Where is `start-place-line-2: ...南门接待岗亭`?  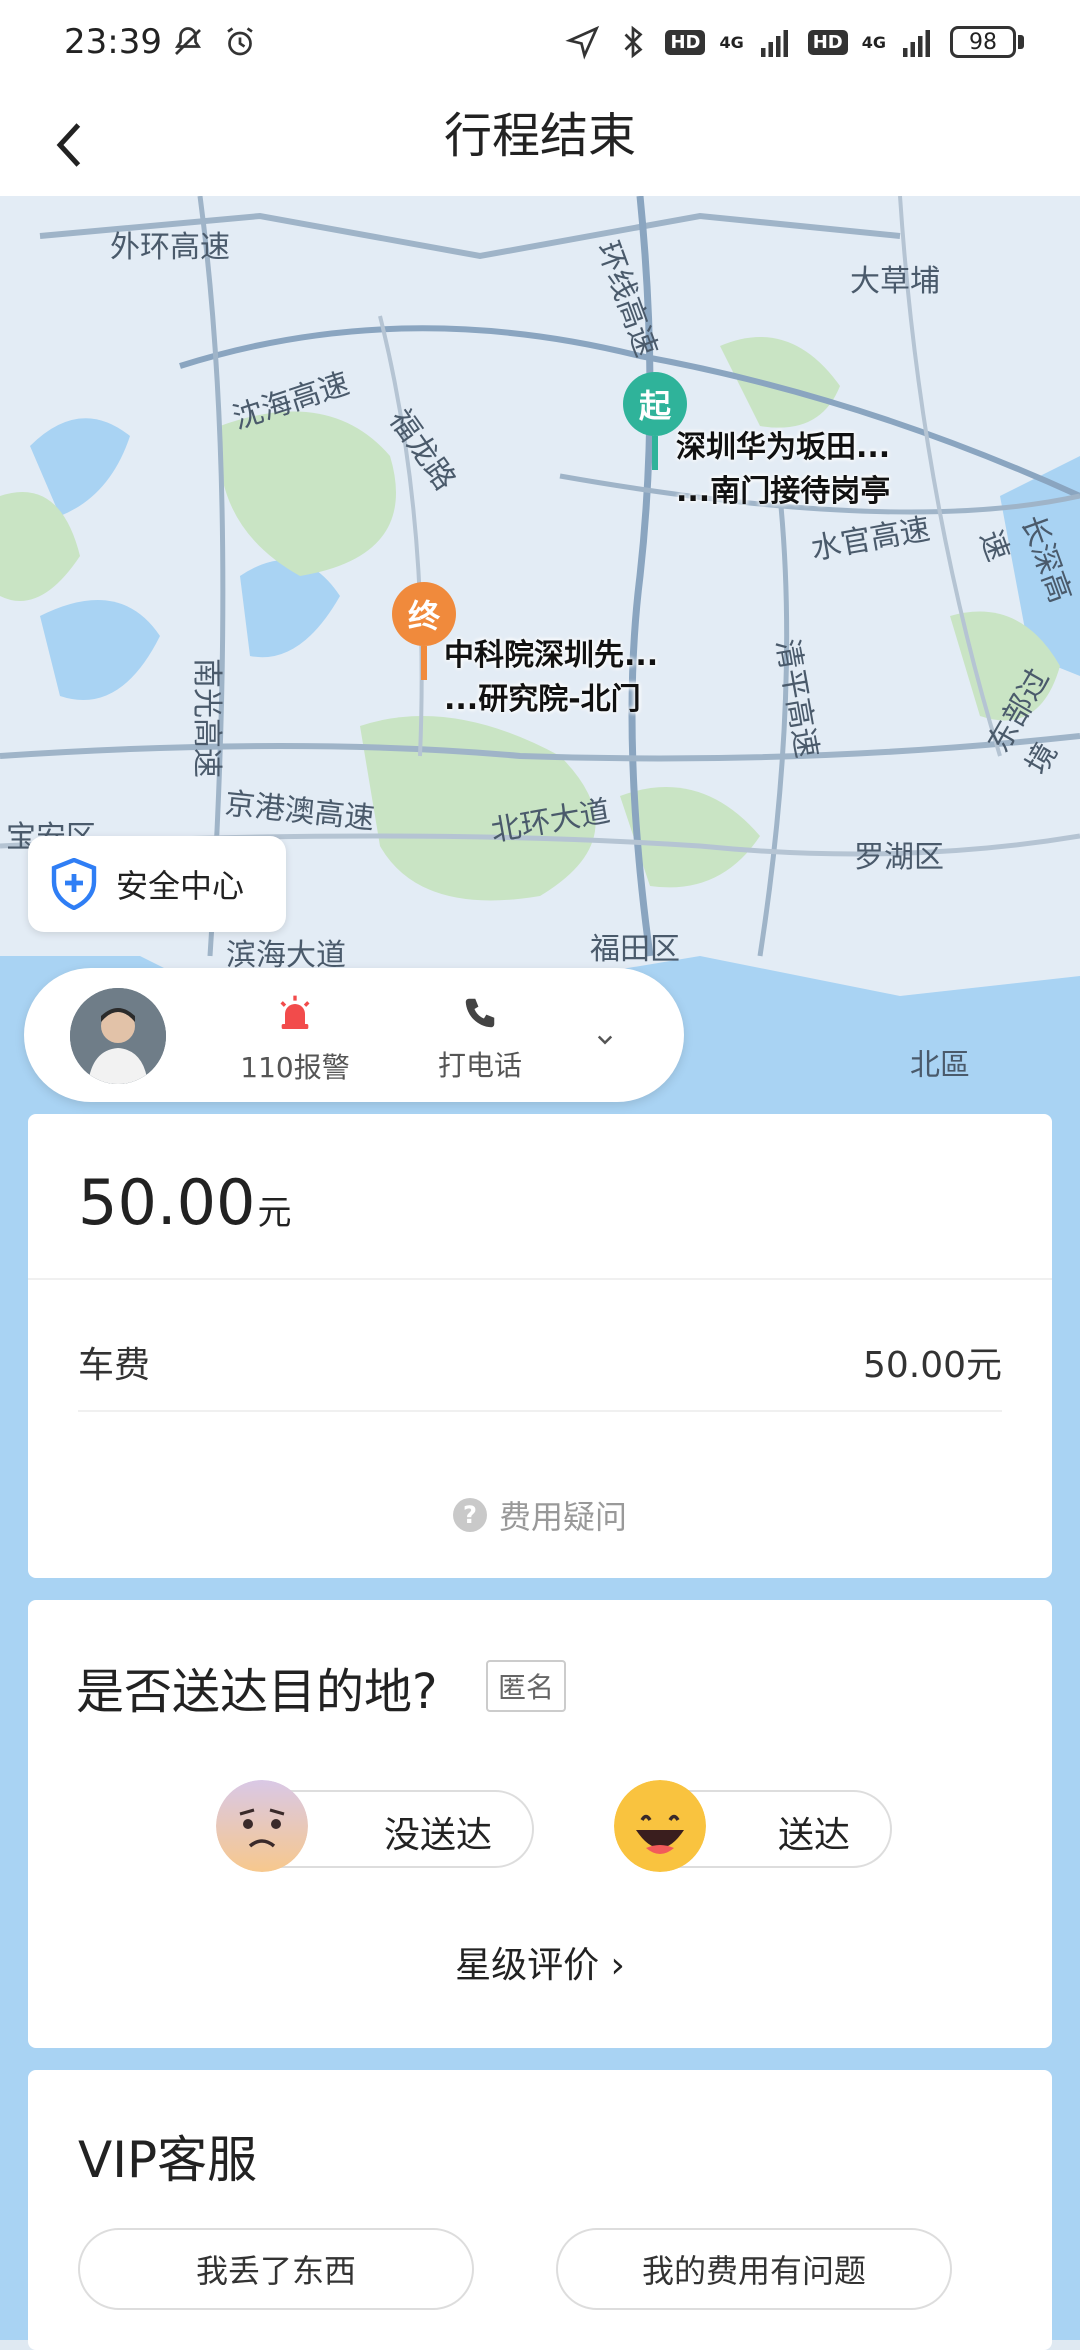
start-place-line-2: ...南门接待岗亭 is located at coordinates (783, 491).